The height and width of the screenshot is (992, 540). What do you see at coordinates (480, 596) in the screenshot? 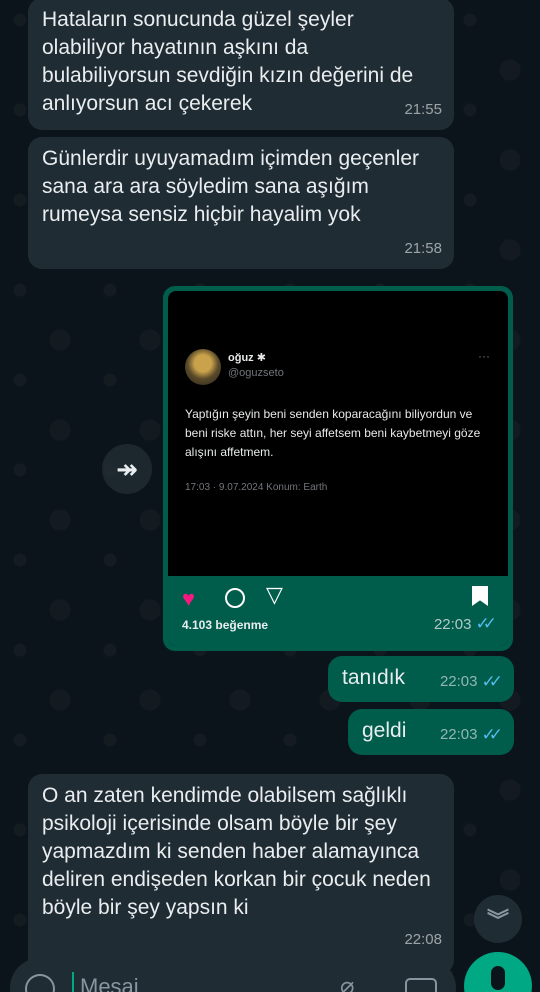
I see `bookmark-icon` at bounding box center [480, 596].